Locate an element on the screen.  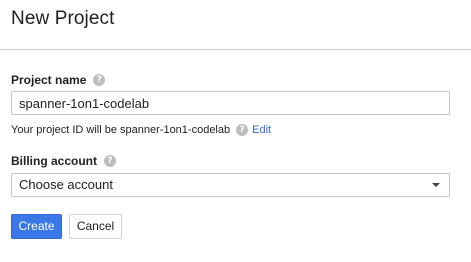
billing-account-label: Billing account is located at coordinates (54, 161).